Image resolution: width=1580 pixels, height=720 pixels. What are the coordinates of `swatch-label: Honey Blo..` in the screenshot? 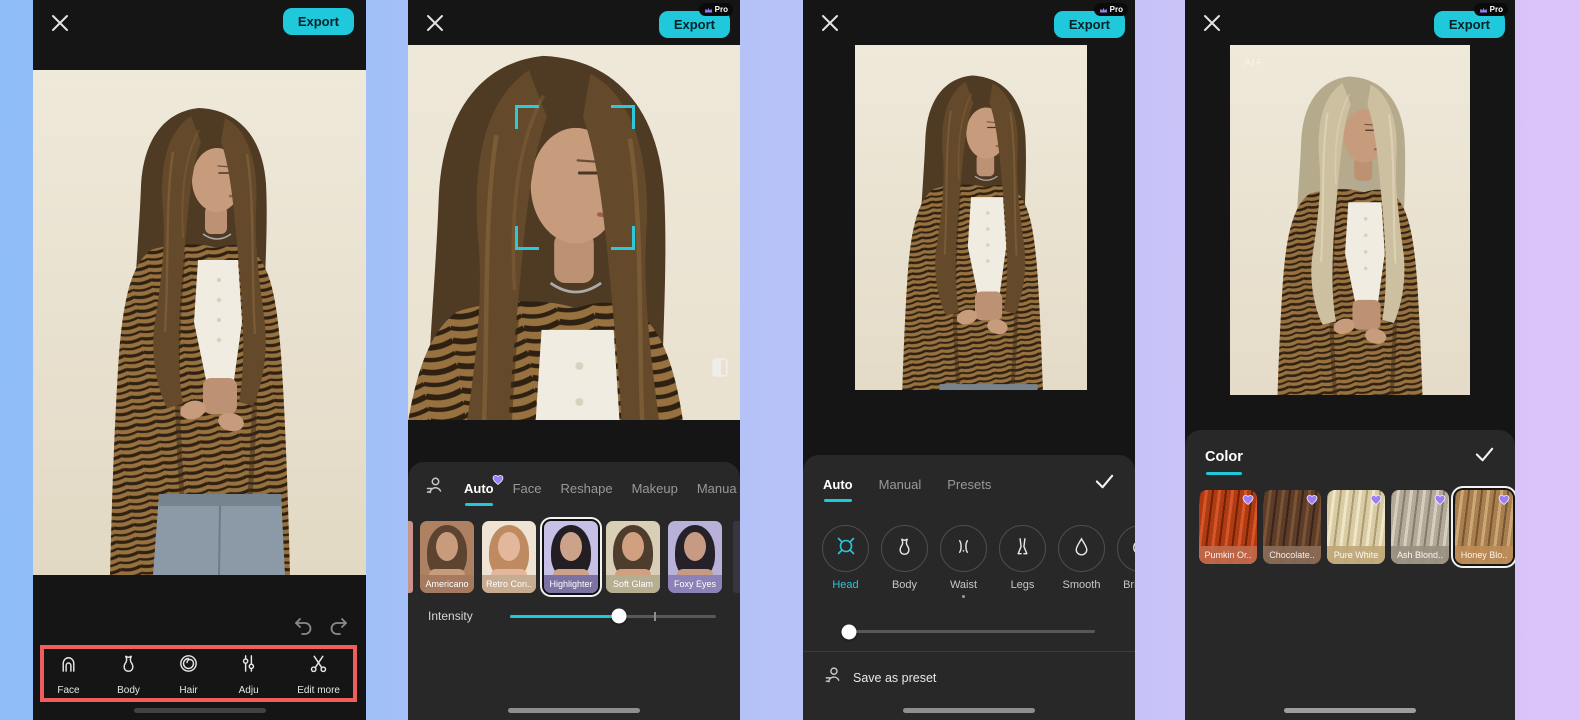 It's located at (1484, 555).